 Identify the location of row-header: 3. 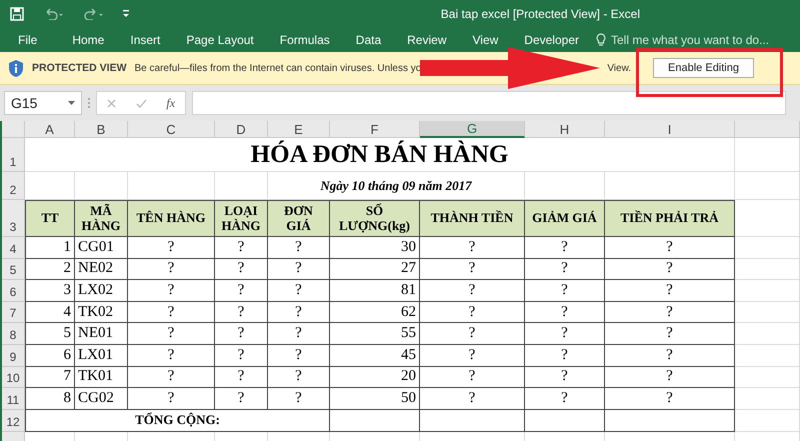
(13, 218).